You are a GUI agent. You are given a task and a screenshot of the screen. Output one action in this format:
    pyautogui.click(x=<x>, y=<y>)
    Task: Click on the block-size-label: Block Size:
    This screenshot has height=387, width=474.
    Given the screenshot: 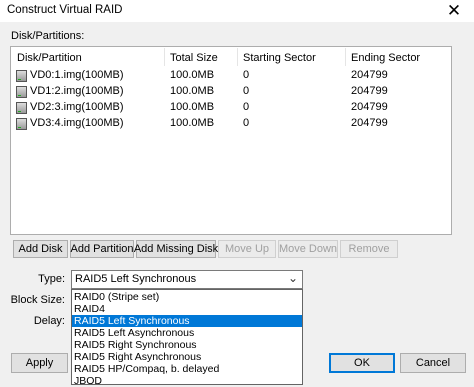 What is the action you would take?
    pyautogui.click(x=37, y=300)
    